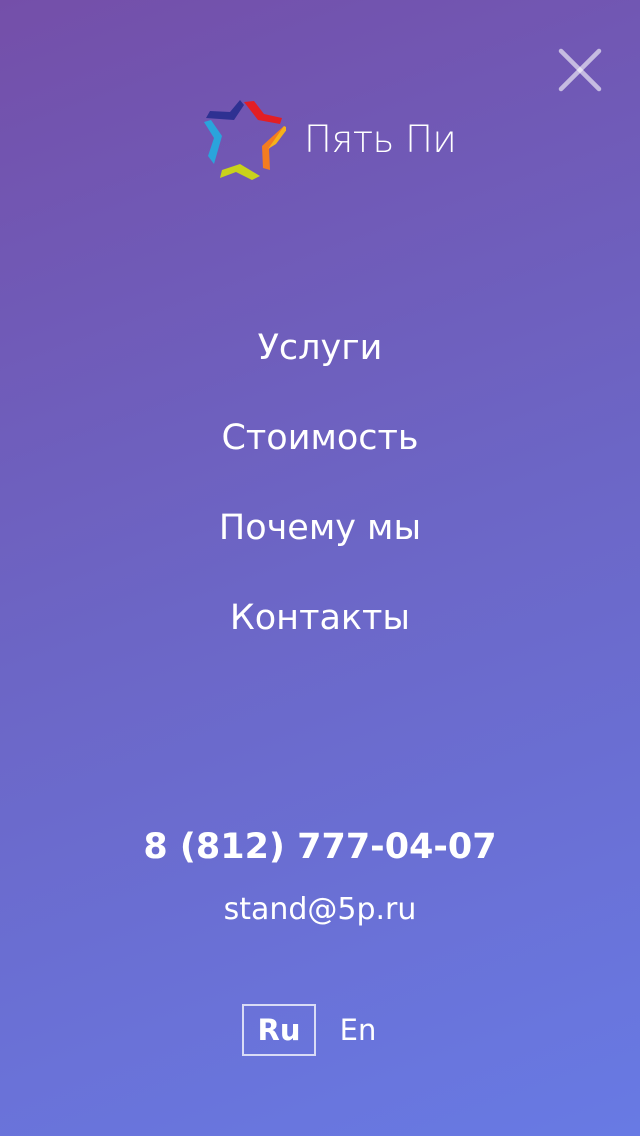 The height and width of the screenshot is (1136, 640). Describe the element at coordinates (320, 363) in the screenshot. I see `menu-item-services: Услуги` at that location.